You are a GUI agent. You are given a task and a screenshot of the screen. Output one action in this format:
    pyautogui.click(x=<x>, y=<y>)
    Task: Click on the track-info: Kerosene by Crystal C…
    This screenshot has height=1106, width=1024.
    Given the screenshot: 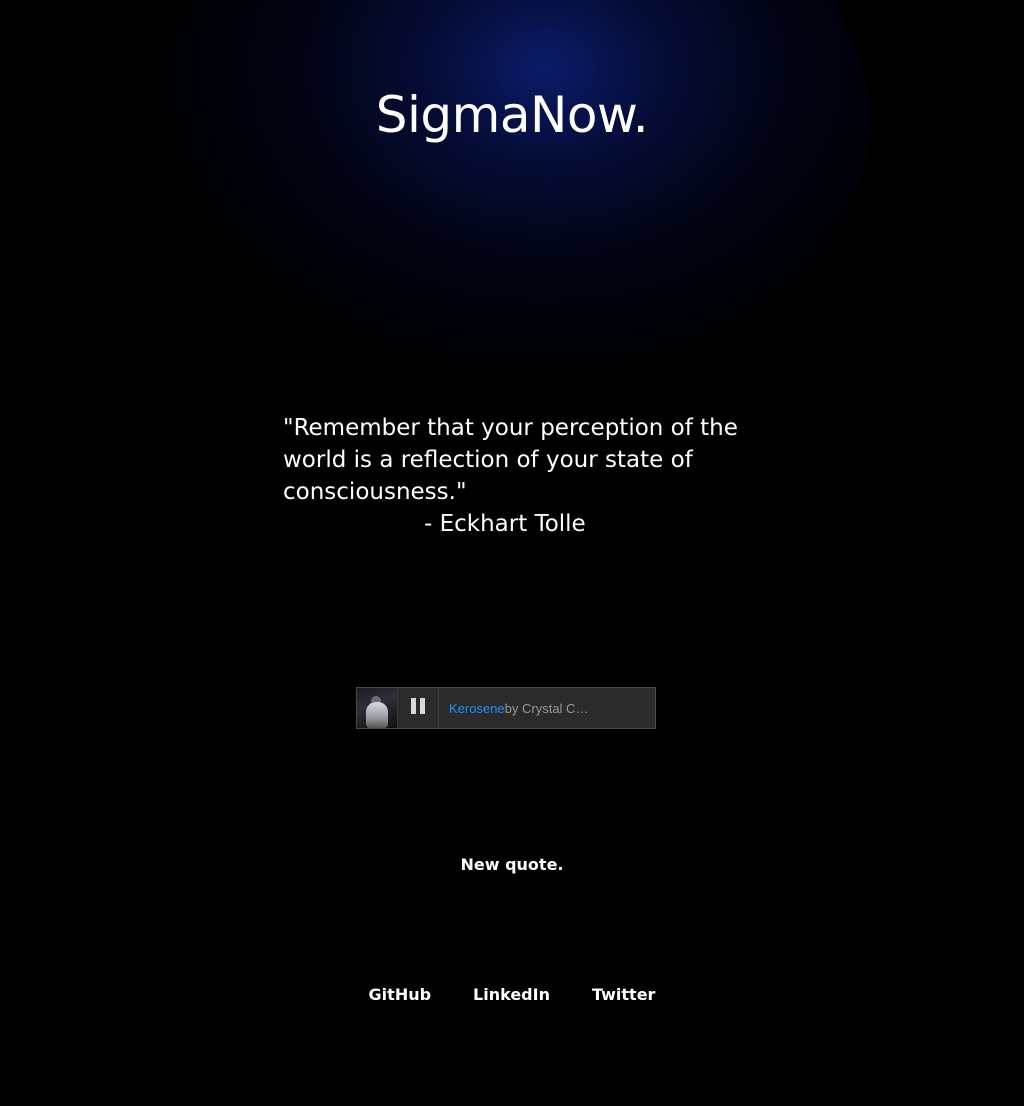 What is the action you would take?
    pyautogui.click(x=547, y=708)
    